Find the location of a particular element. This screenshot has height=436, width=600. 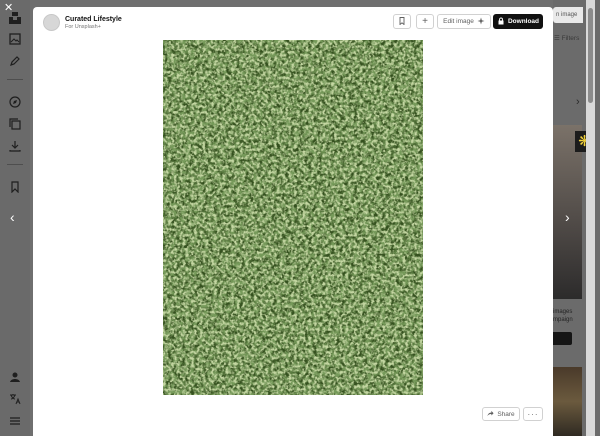

edit-image-button: Edit image is located at coordinates (464, 21).